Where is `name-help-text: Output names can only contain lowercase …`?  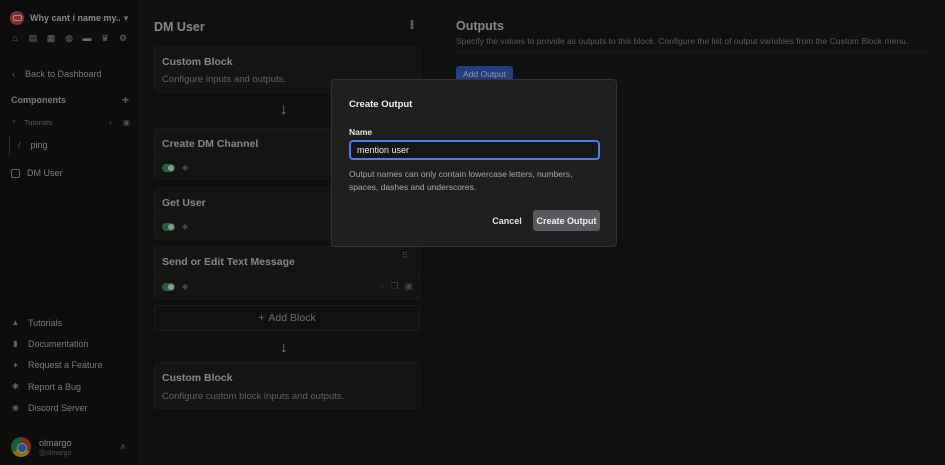 name-help-text: Output names can only contain lowercase … is located at coordinates (461, 180).